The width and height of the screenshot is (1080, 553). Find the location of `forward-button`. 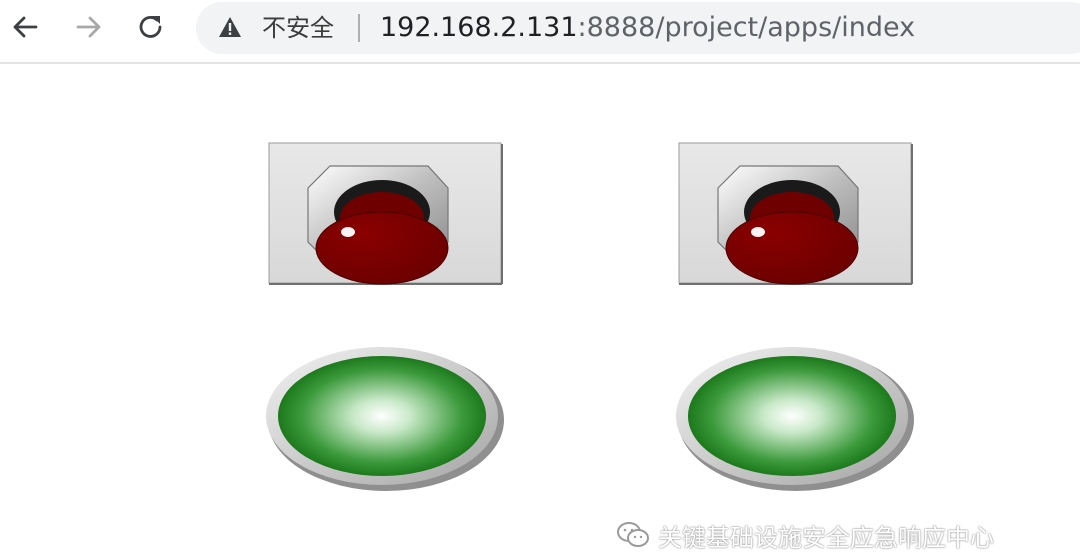

forward-button is located at coordinates (89, 27).